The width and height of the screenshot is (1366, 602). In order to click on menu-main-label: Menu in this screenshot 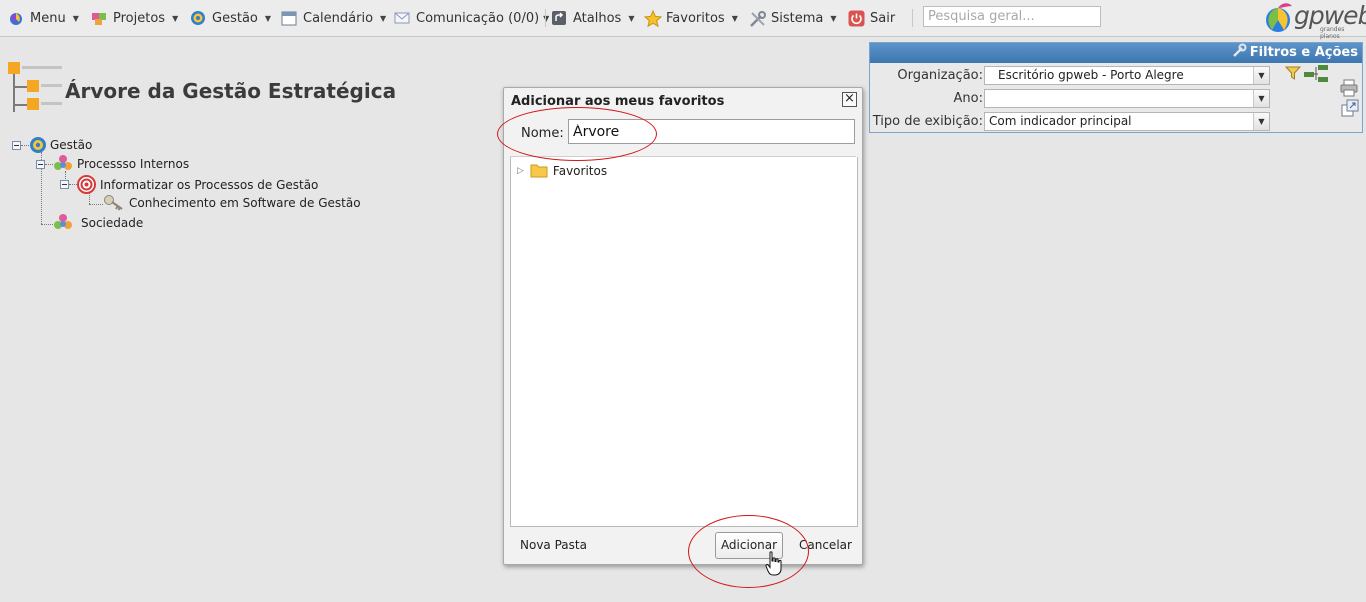, I will do `click(48, 18)`.